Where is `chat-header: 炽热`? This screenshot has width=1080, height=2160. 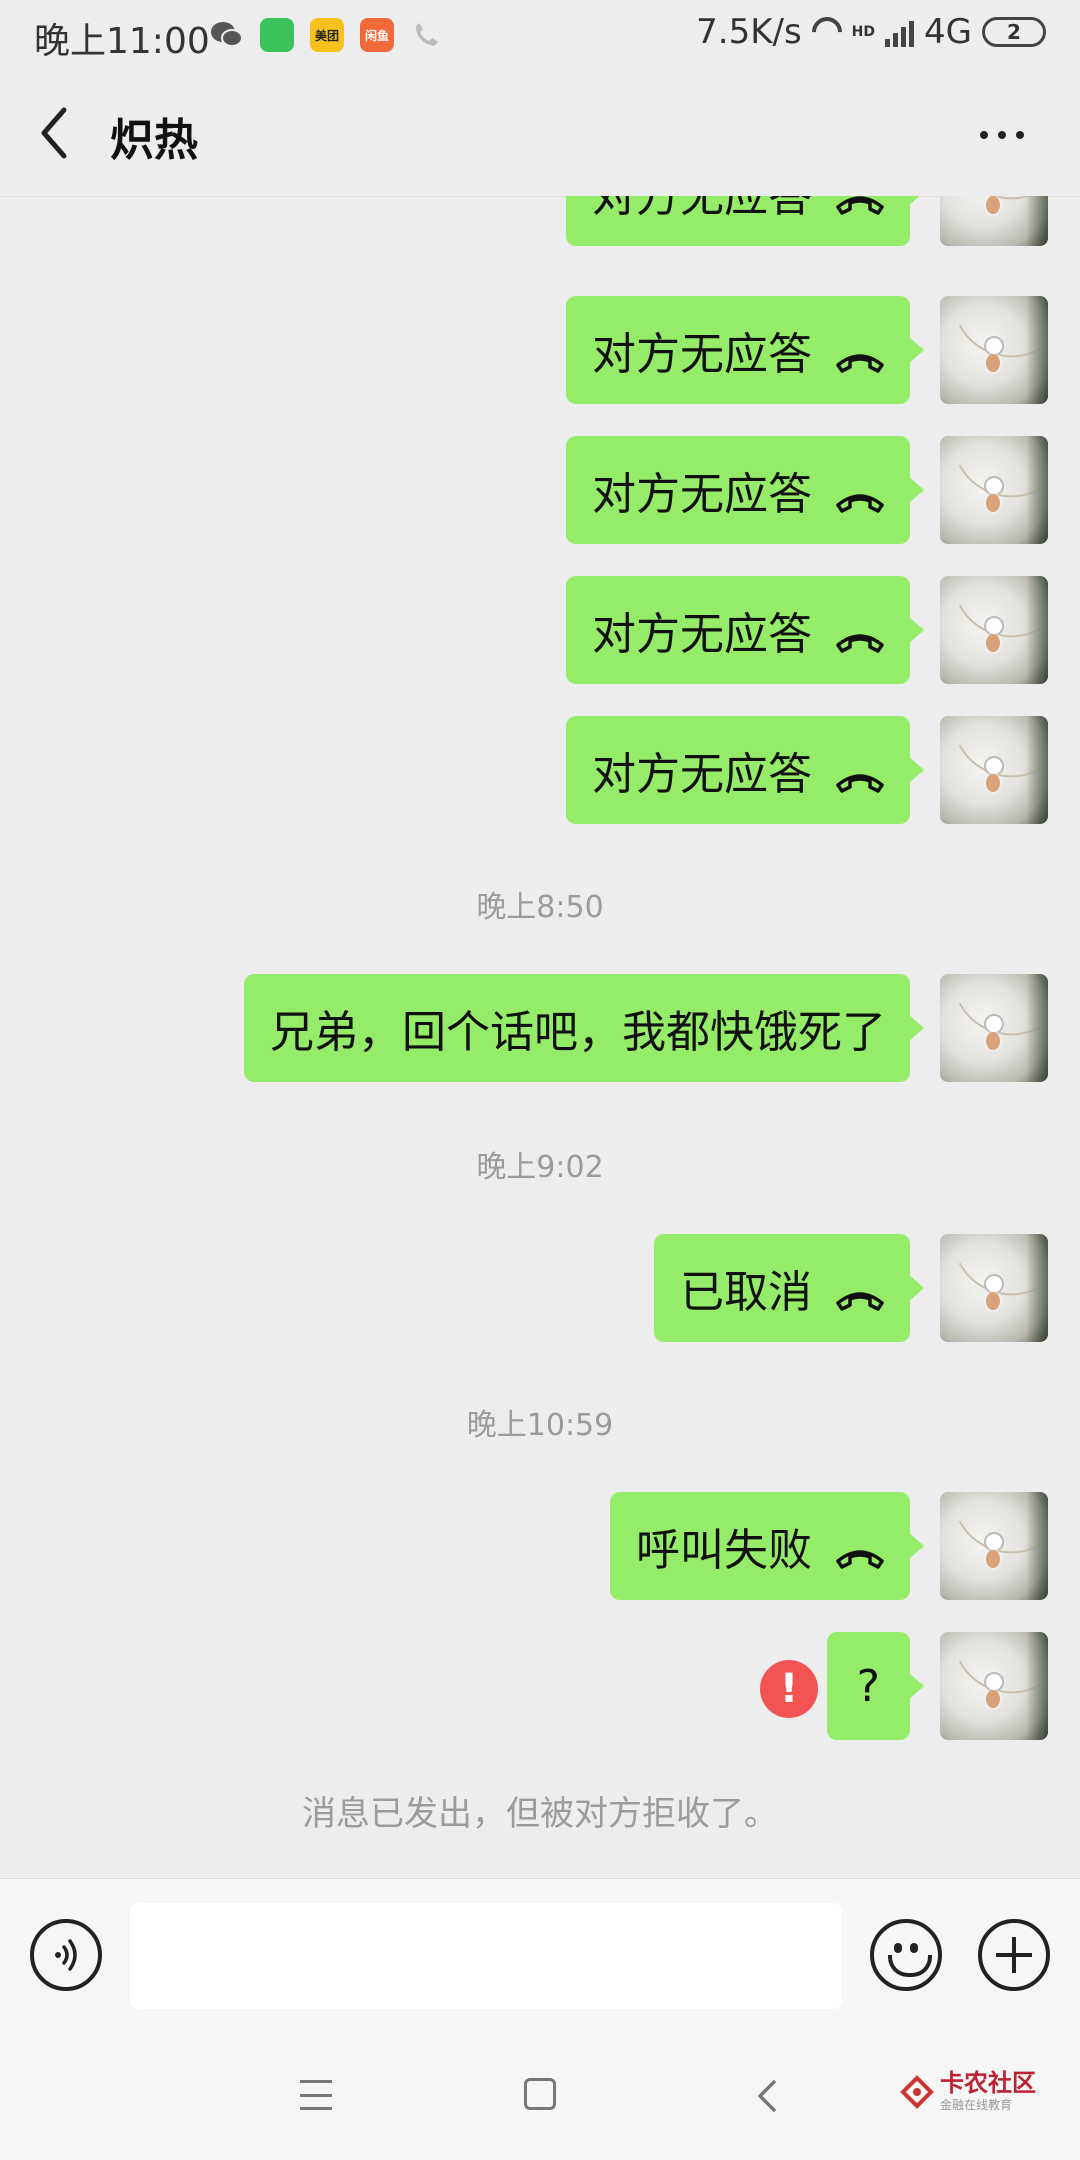
chat-header: 炽热 is located at coordinates (540, 133).